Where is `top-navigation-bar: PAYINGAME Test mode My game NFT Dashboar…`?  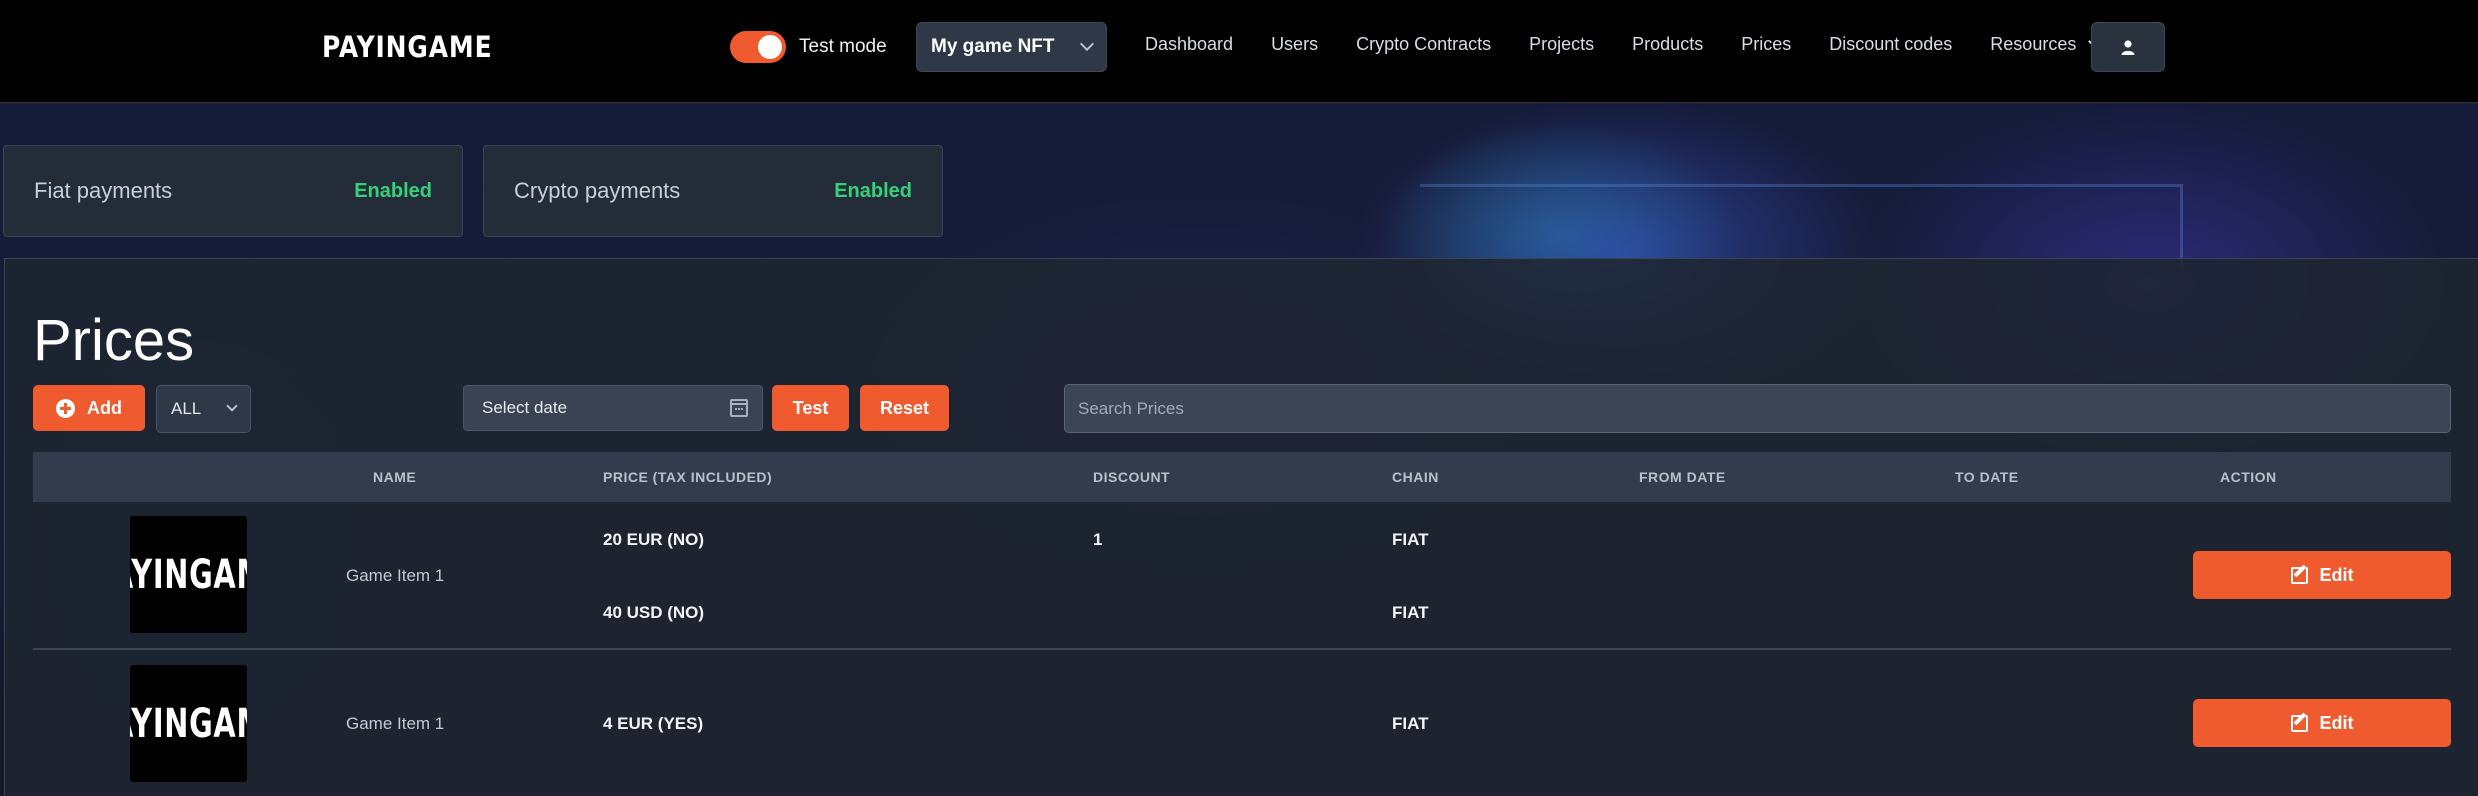 top-navigation-bar: PAYINGAME Test mode My game NFT Dashboar… is located at coordinates (1239, 51).